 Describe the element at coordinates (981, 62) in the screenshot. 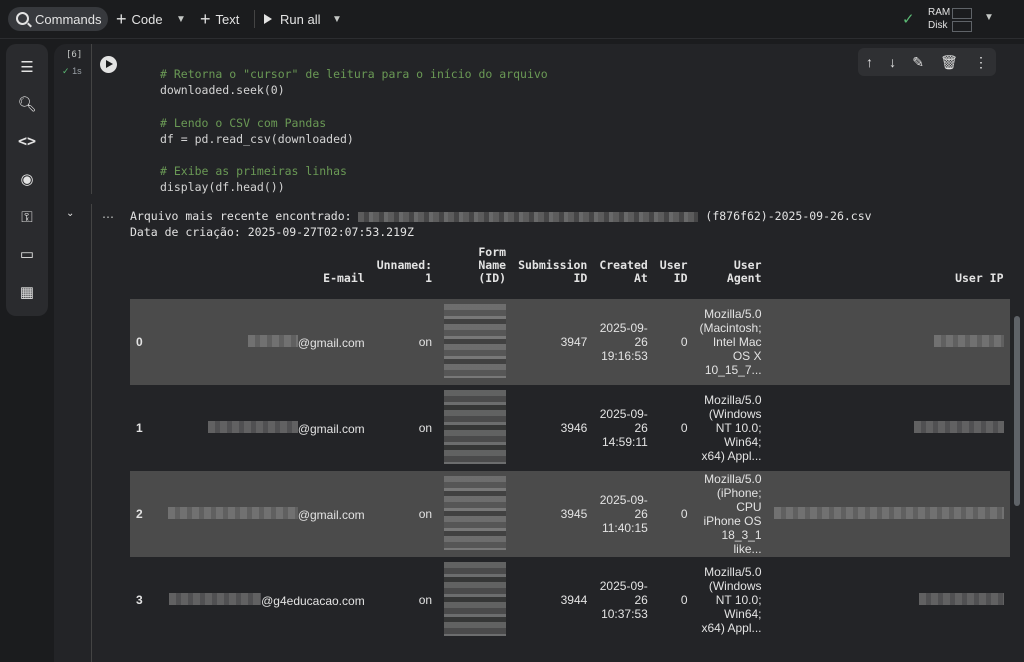

I see `more-options-icon: ⋮` at that location.